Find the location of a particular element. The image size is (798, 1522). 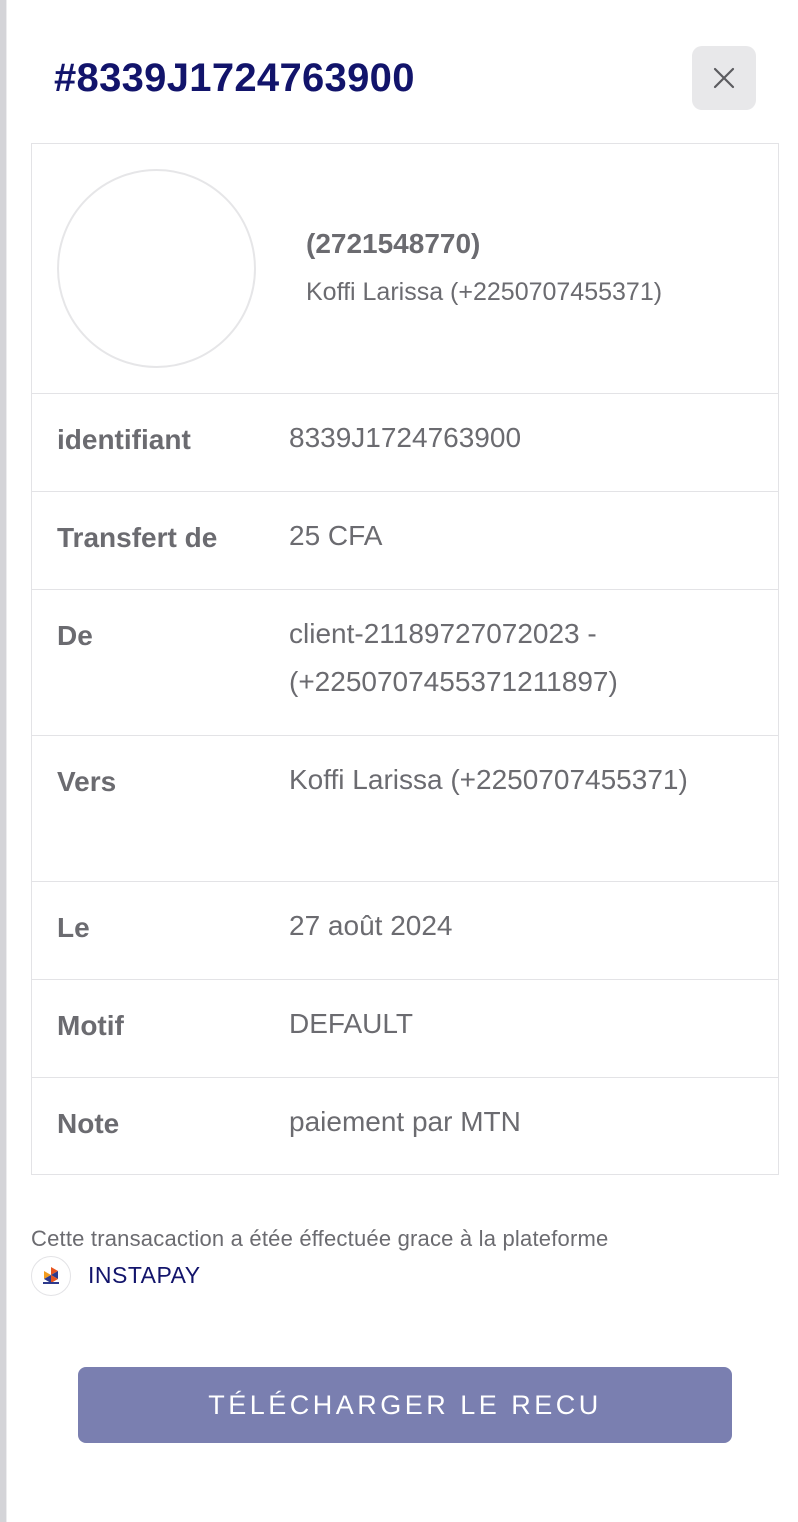

transaction-title: #8339J1724763900 is located at coordinates (234, 78).